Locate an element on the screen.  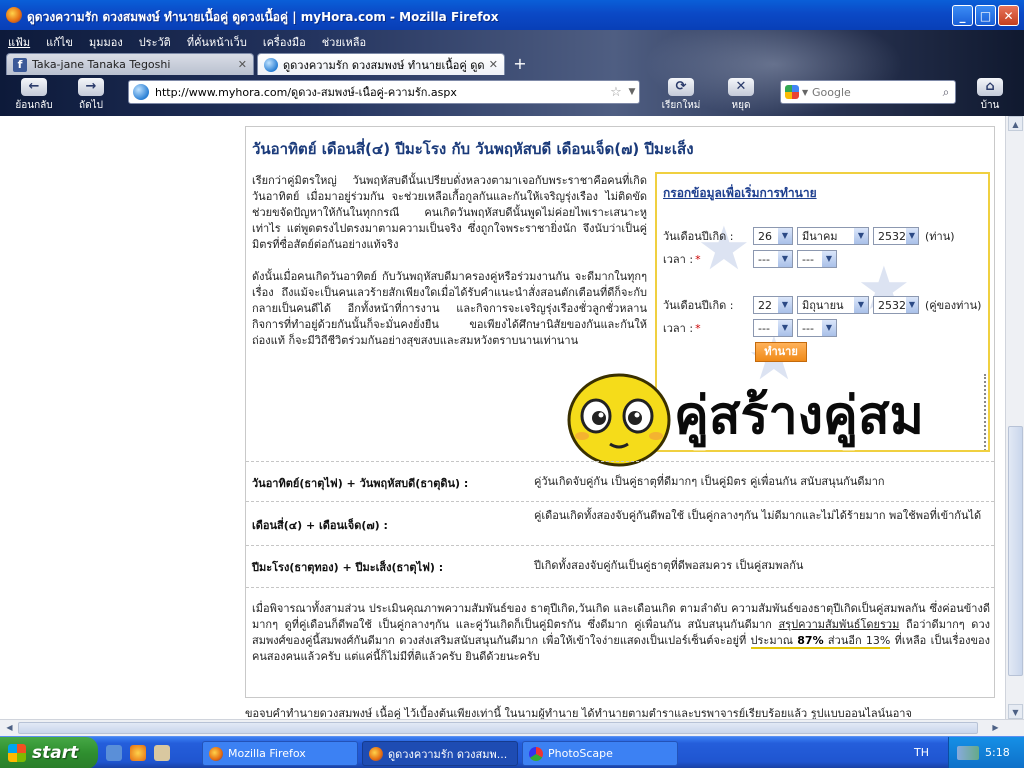
home-icon: ⌂ is located at coordinates (990, 87).